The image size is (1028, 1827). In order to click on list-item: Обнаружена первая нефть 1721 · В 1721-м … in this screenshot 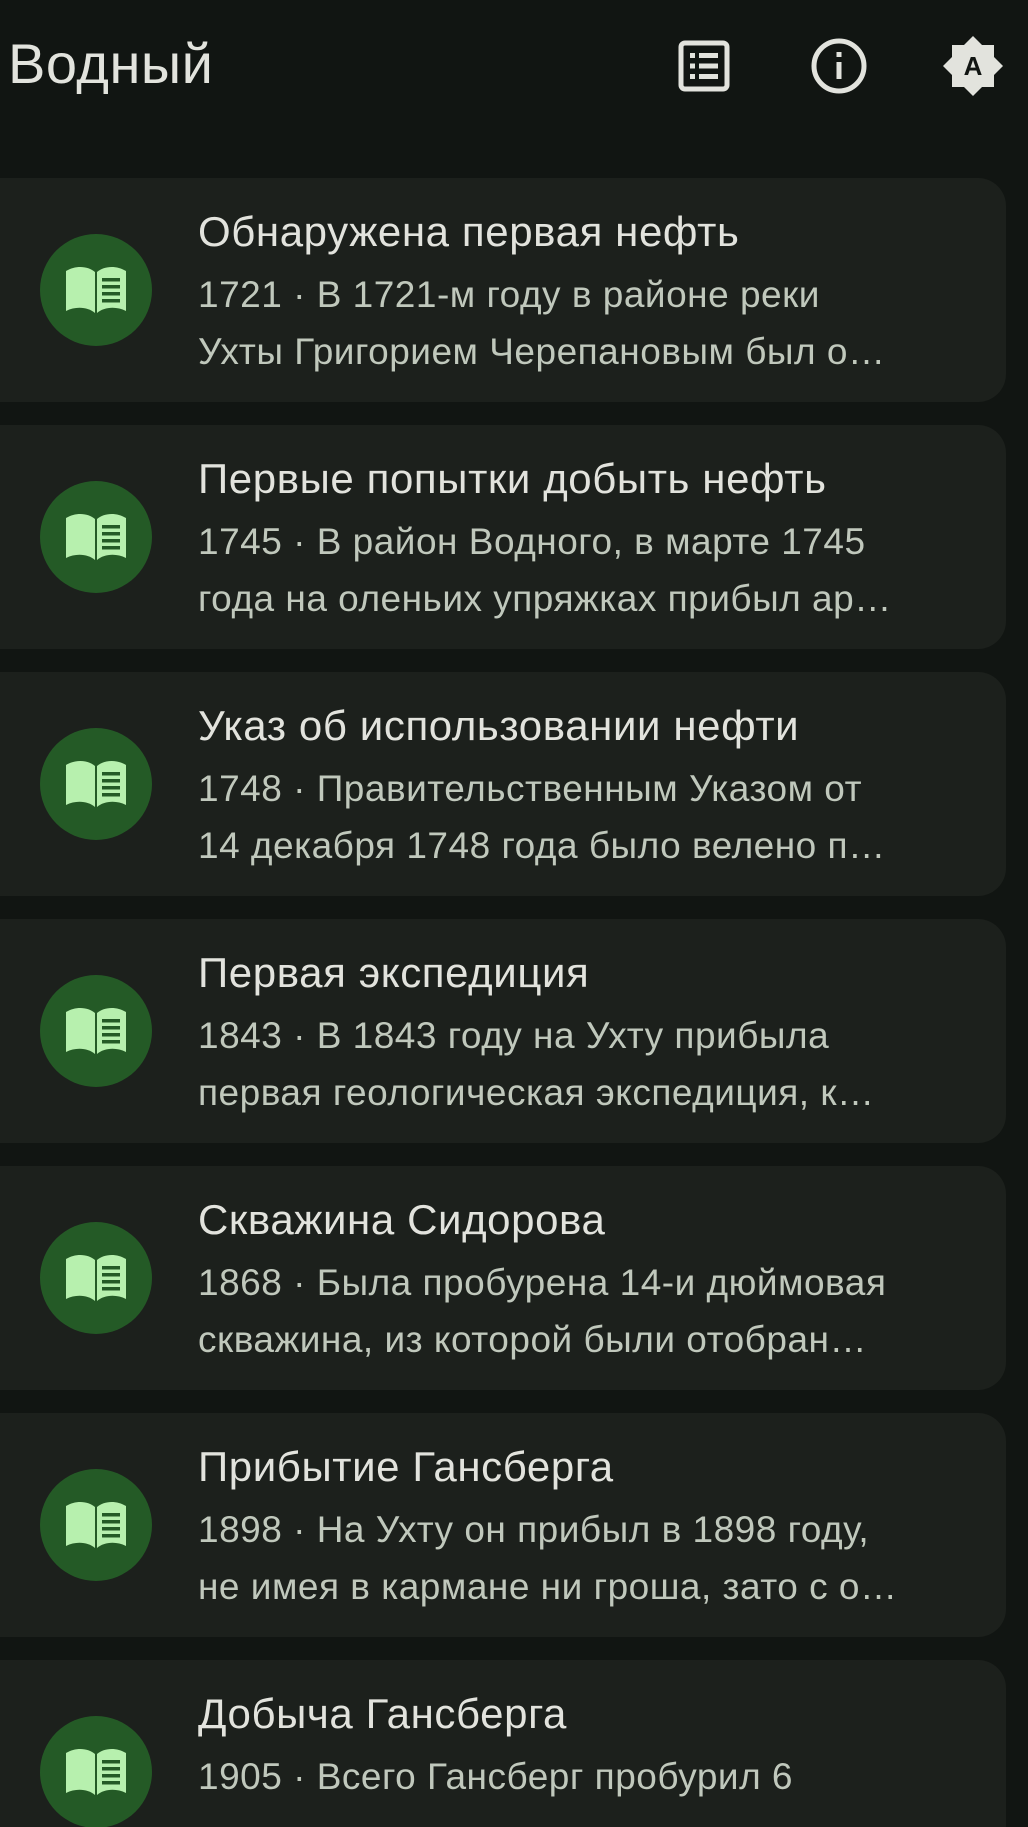, I will do `click(503, 290)`.